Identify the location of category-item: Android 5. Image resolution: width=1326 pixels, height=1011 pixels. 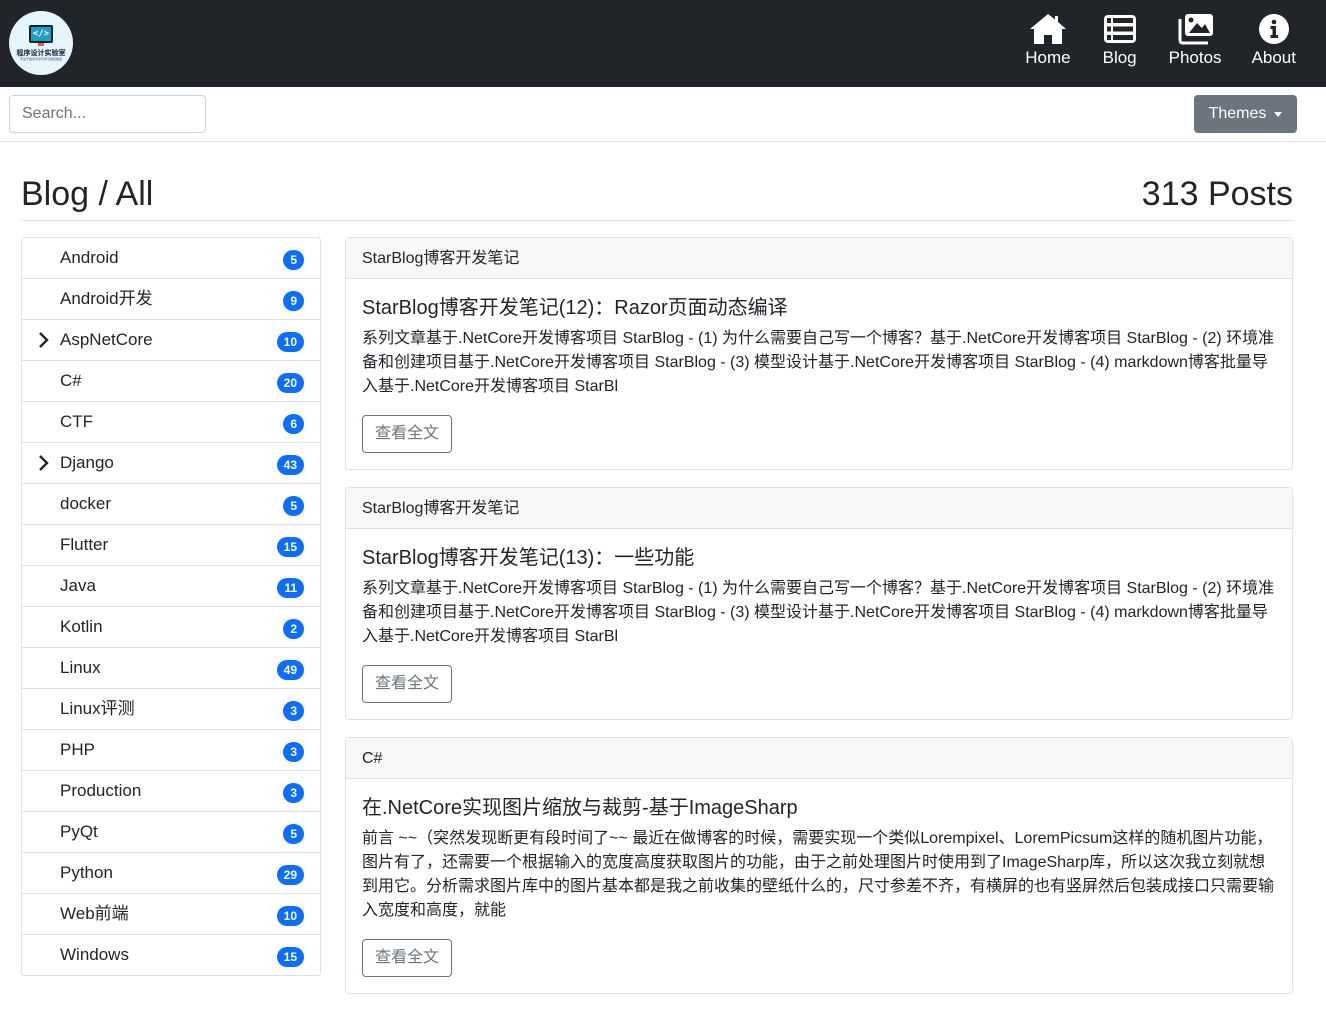
(171, 258).